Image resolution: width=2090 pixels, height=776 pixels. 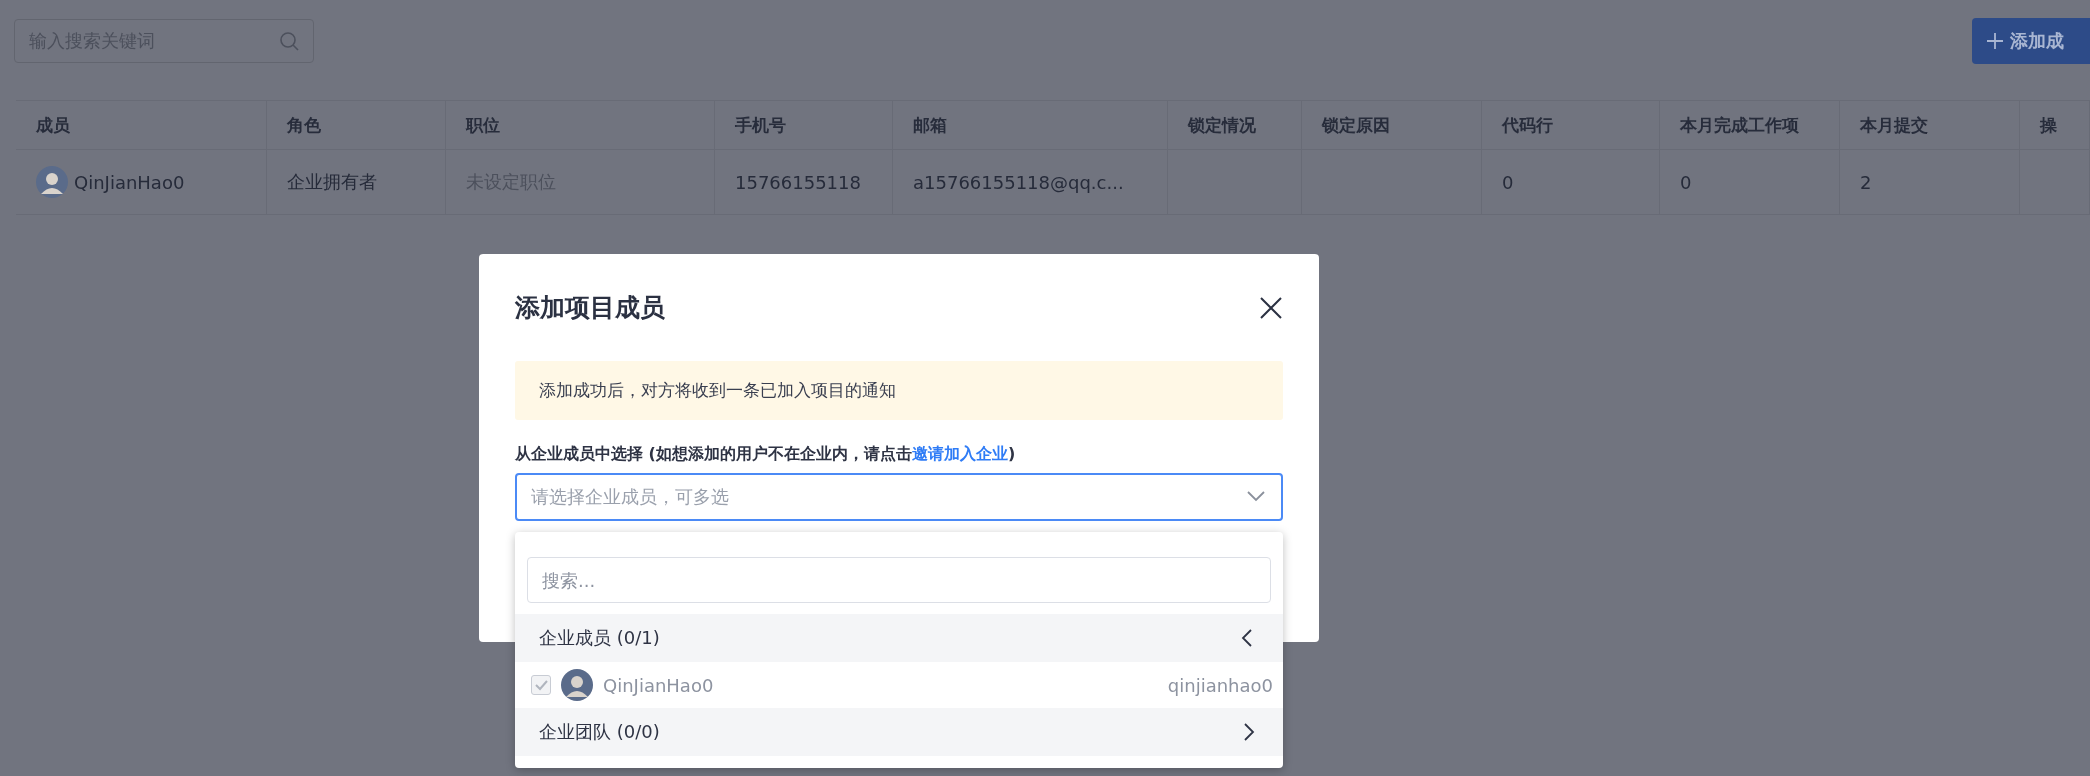 What do you see at coordinates (590, 308) in the screenshot?
I see `dialog-title: 添加项目成员` at bounding box center [590, 308].